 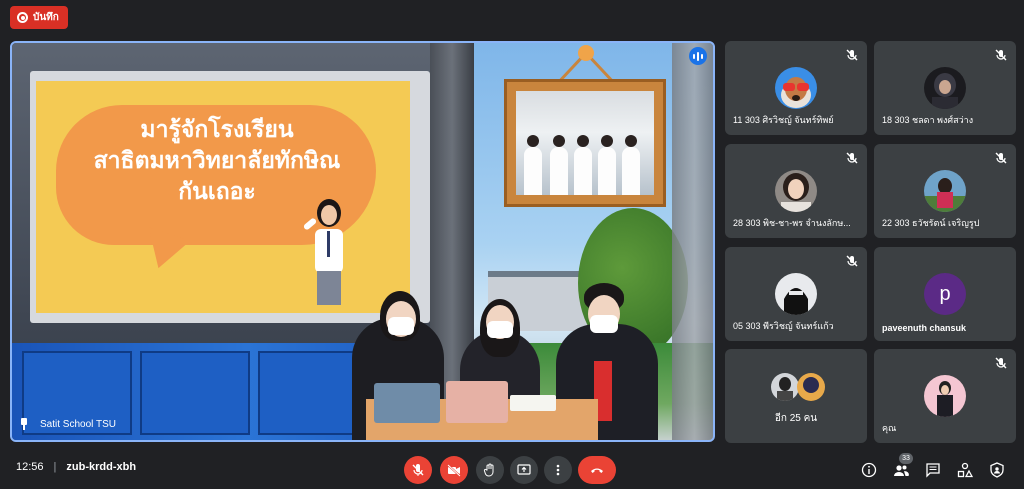 I want to click on more-options-button, so click(x=558, y=470).